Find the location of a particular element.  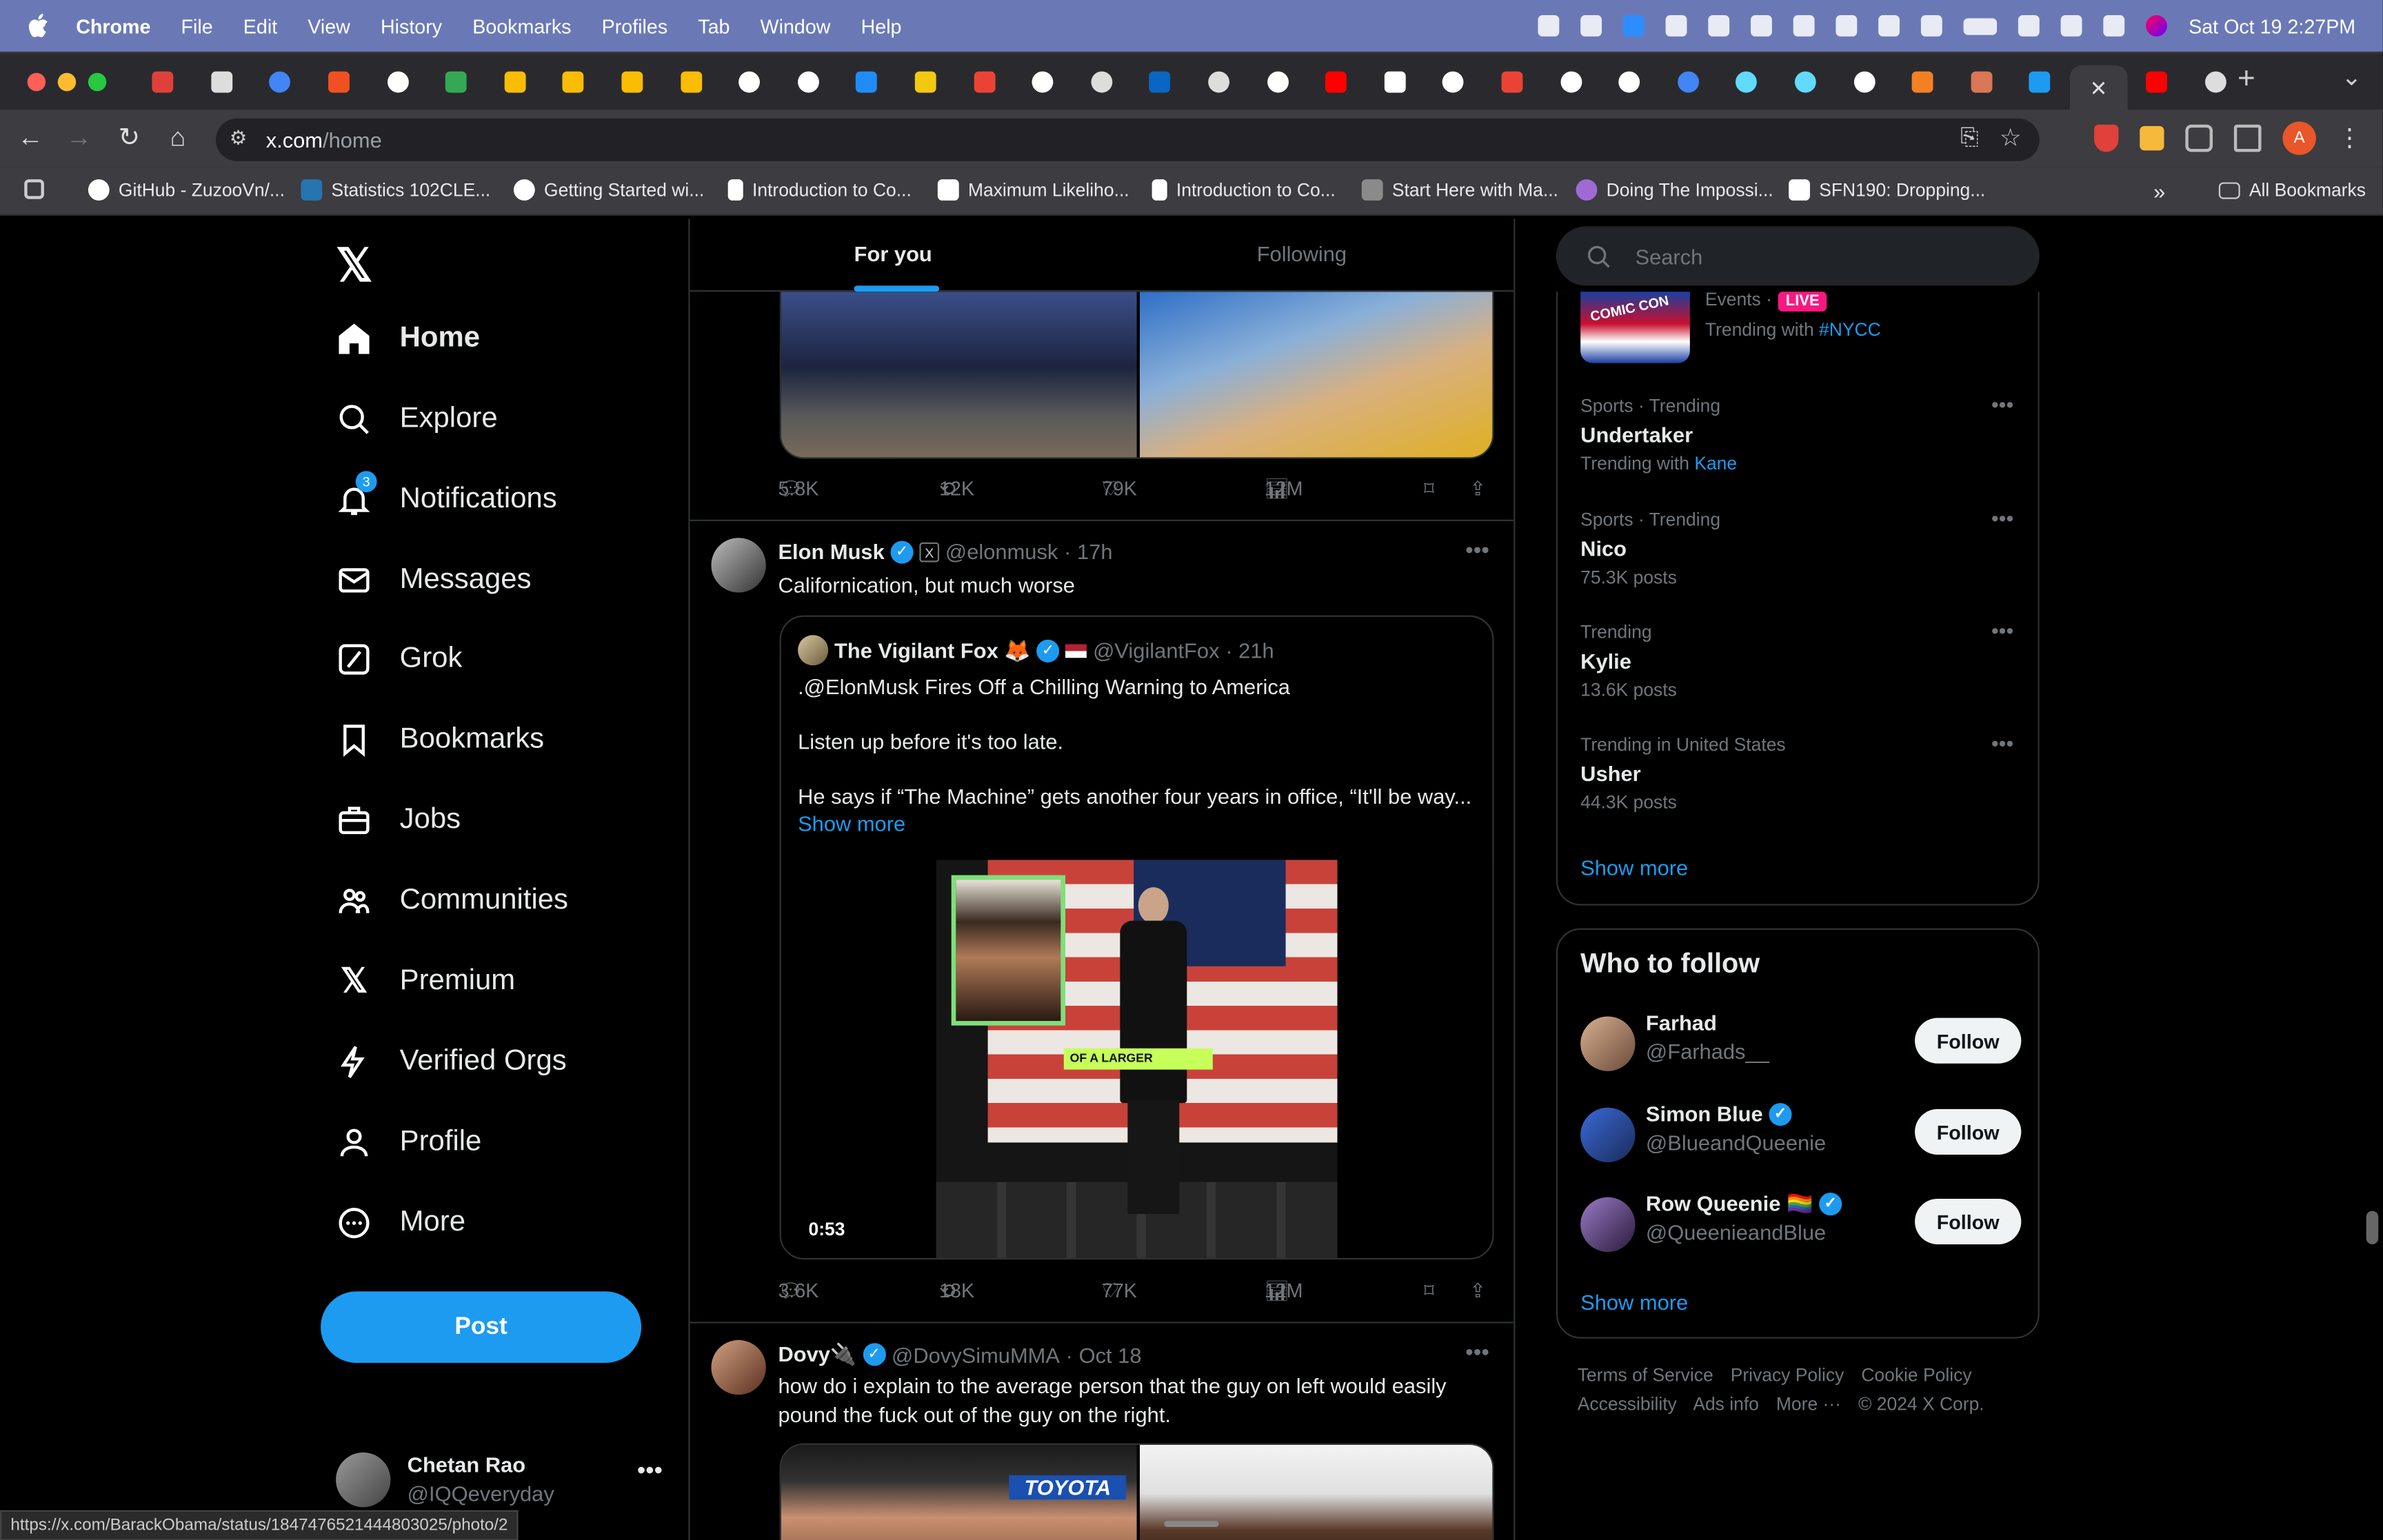

footer-link: Privacy Policy is located at coordinates (1787, 1375).